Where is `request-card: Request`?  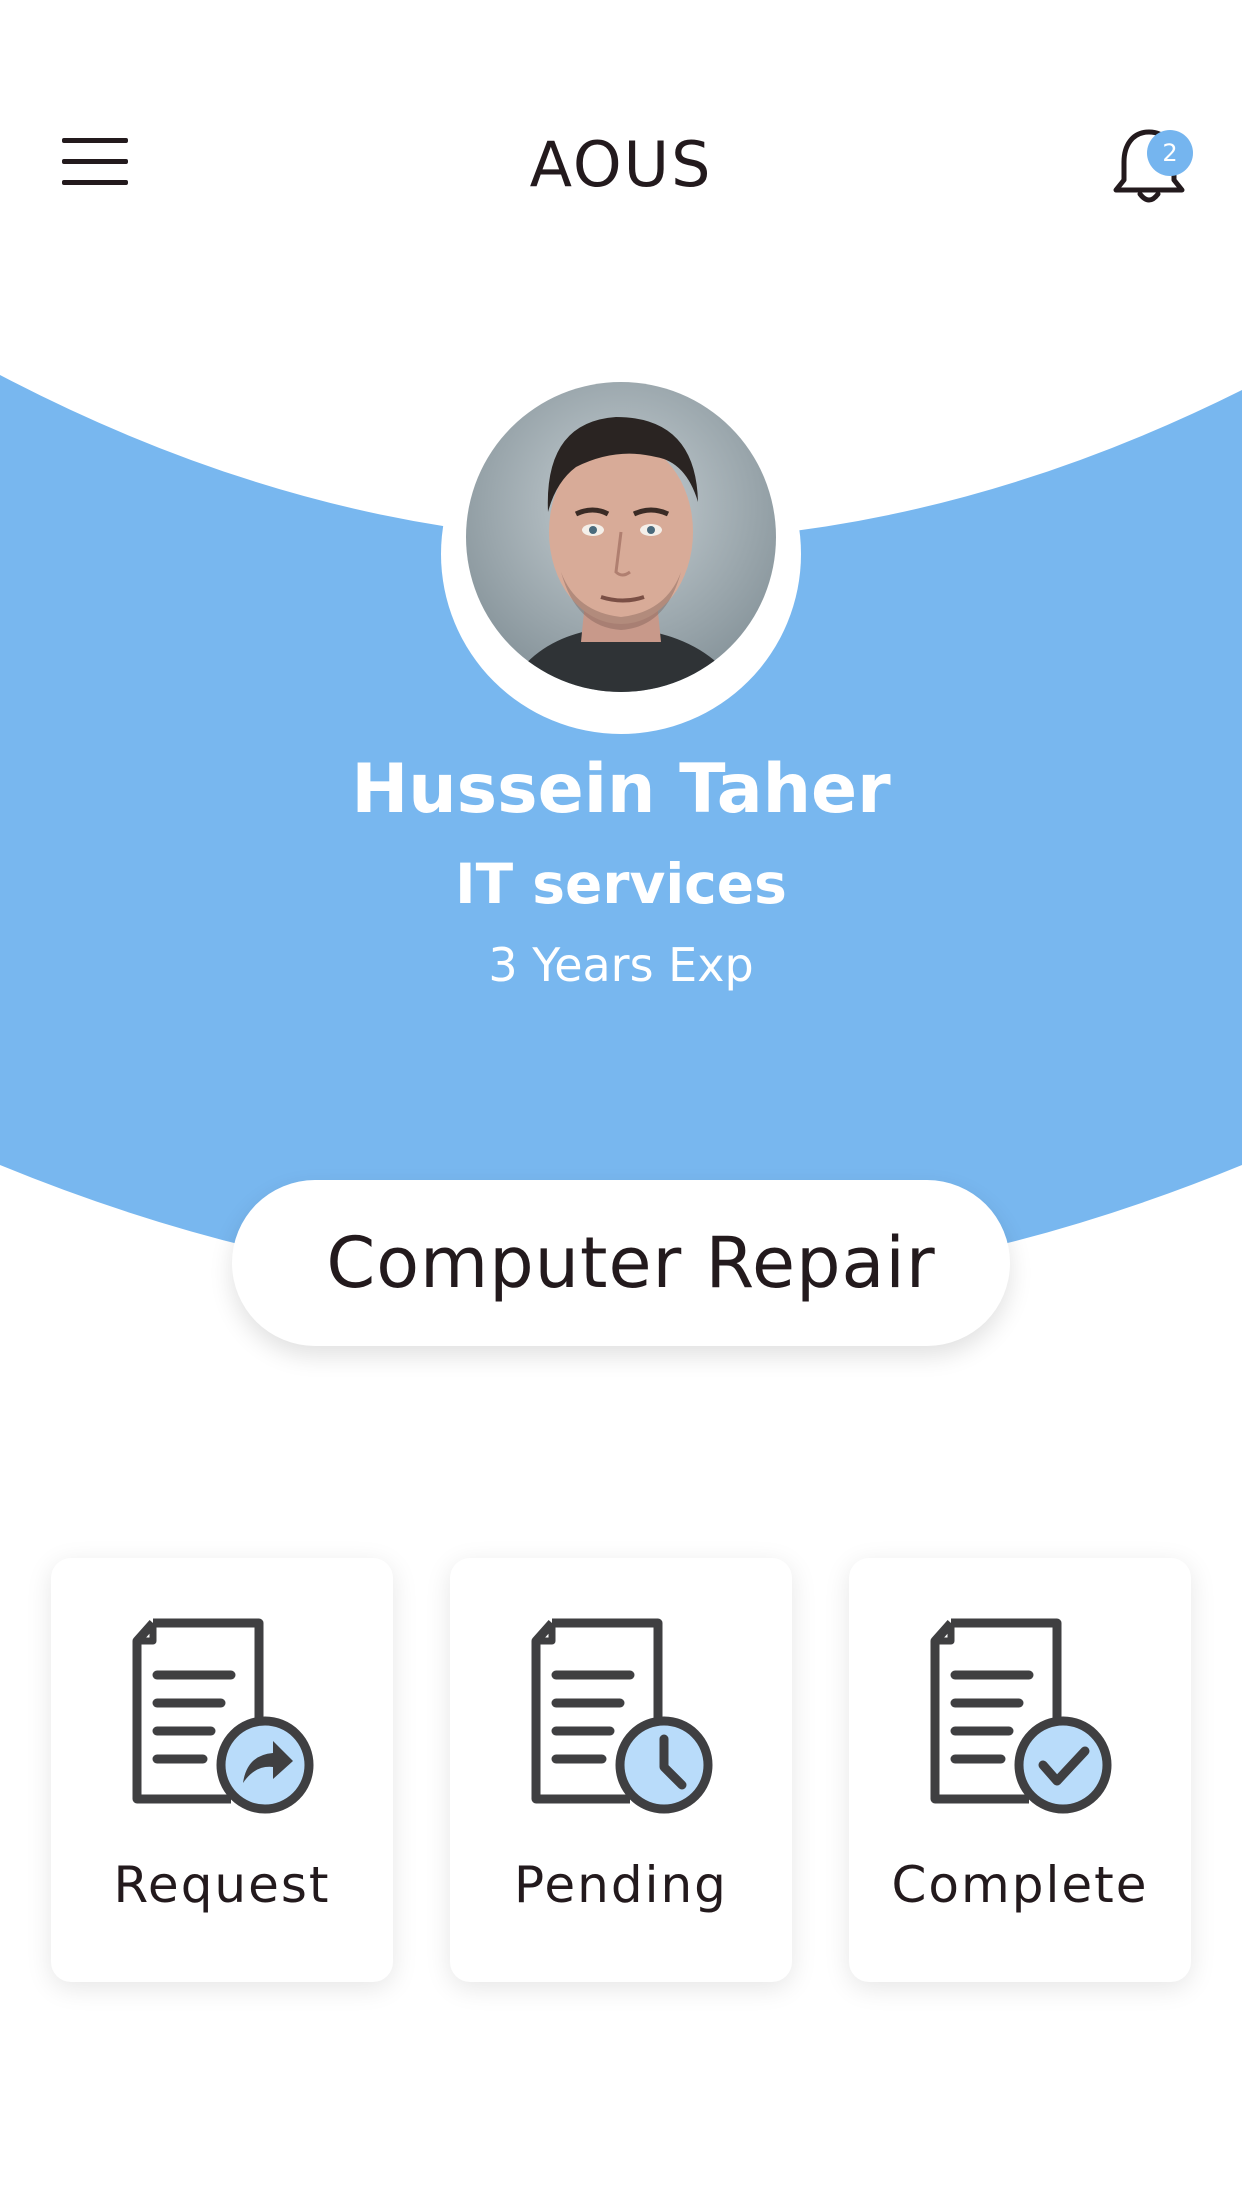
request-card: Request is located at coordinates (222, 1770).